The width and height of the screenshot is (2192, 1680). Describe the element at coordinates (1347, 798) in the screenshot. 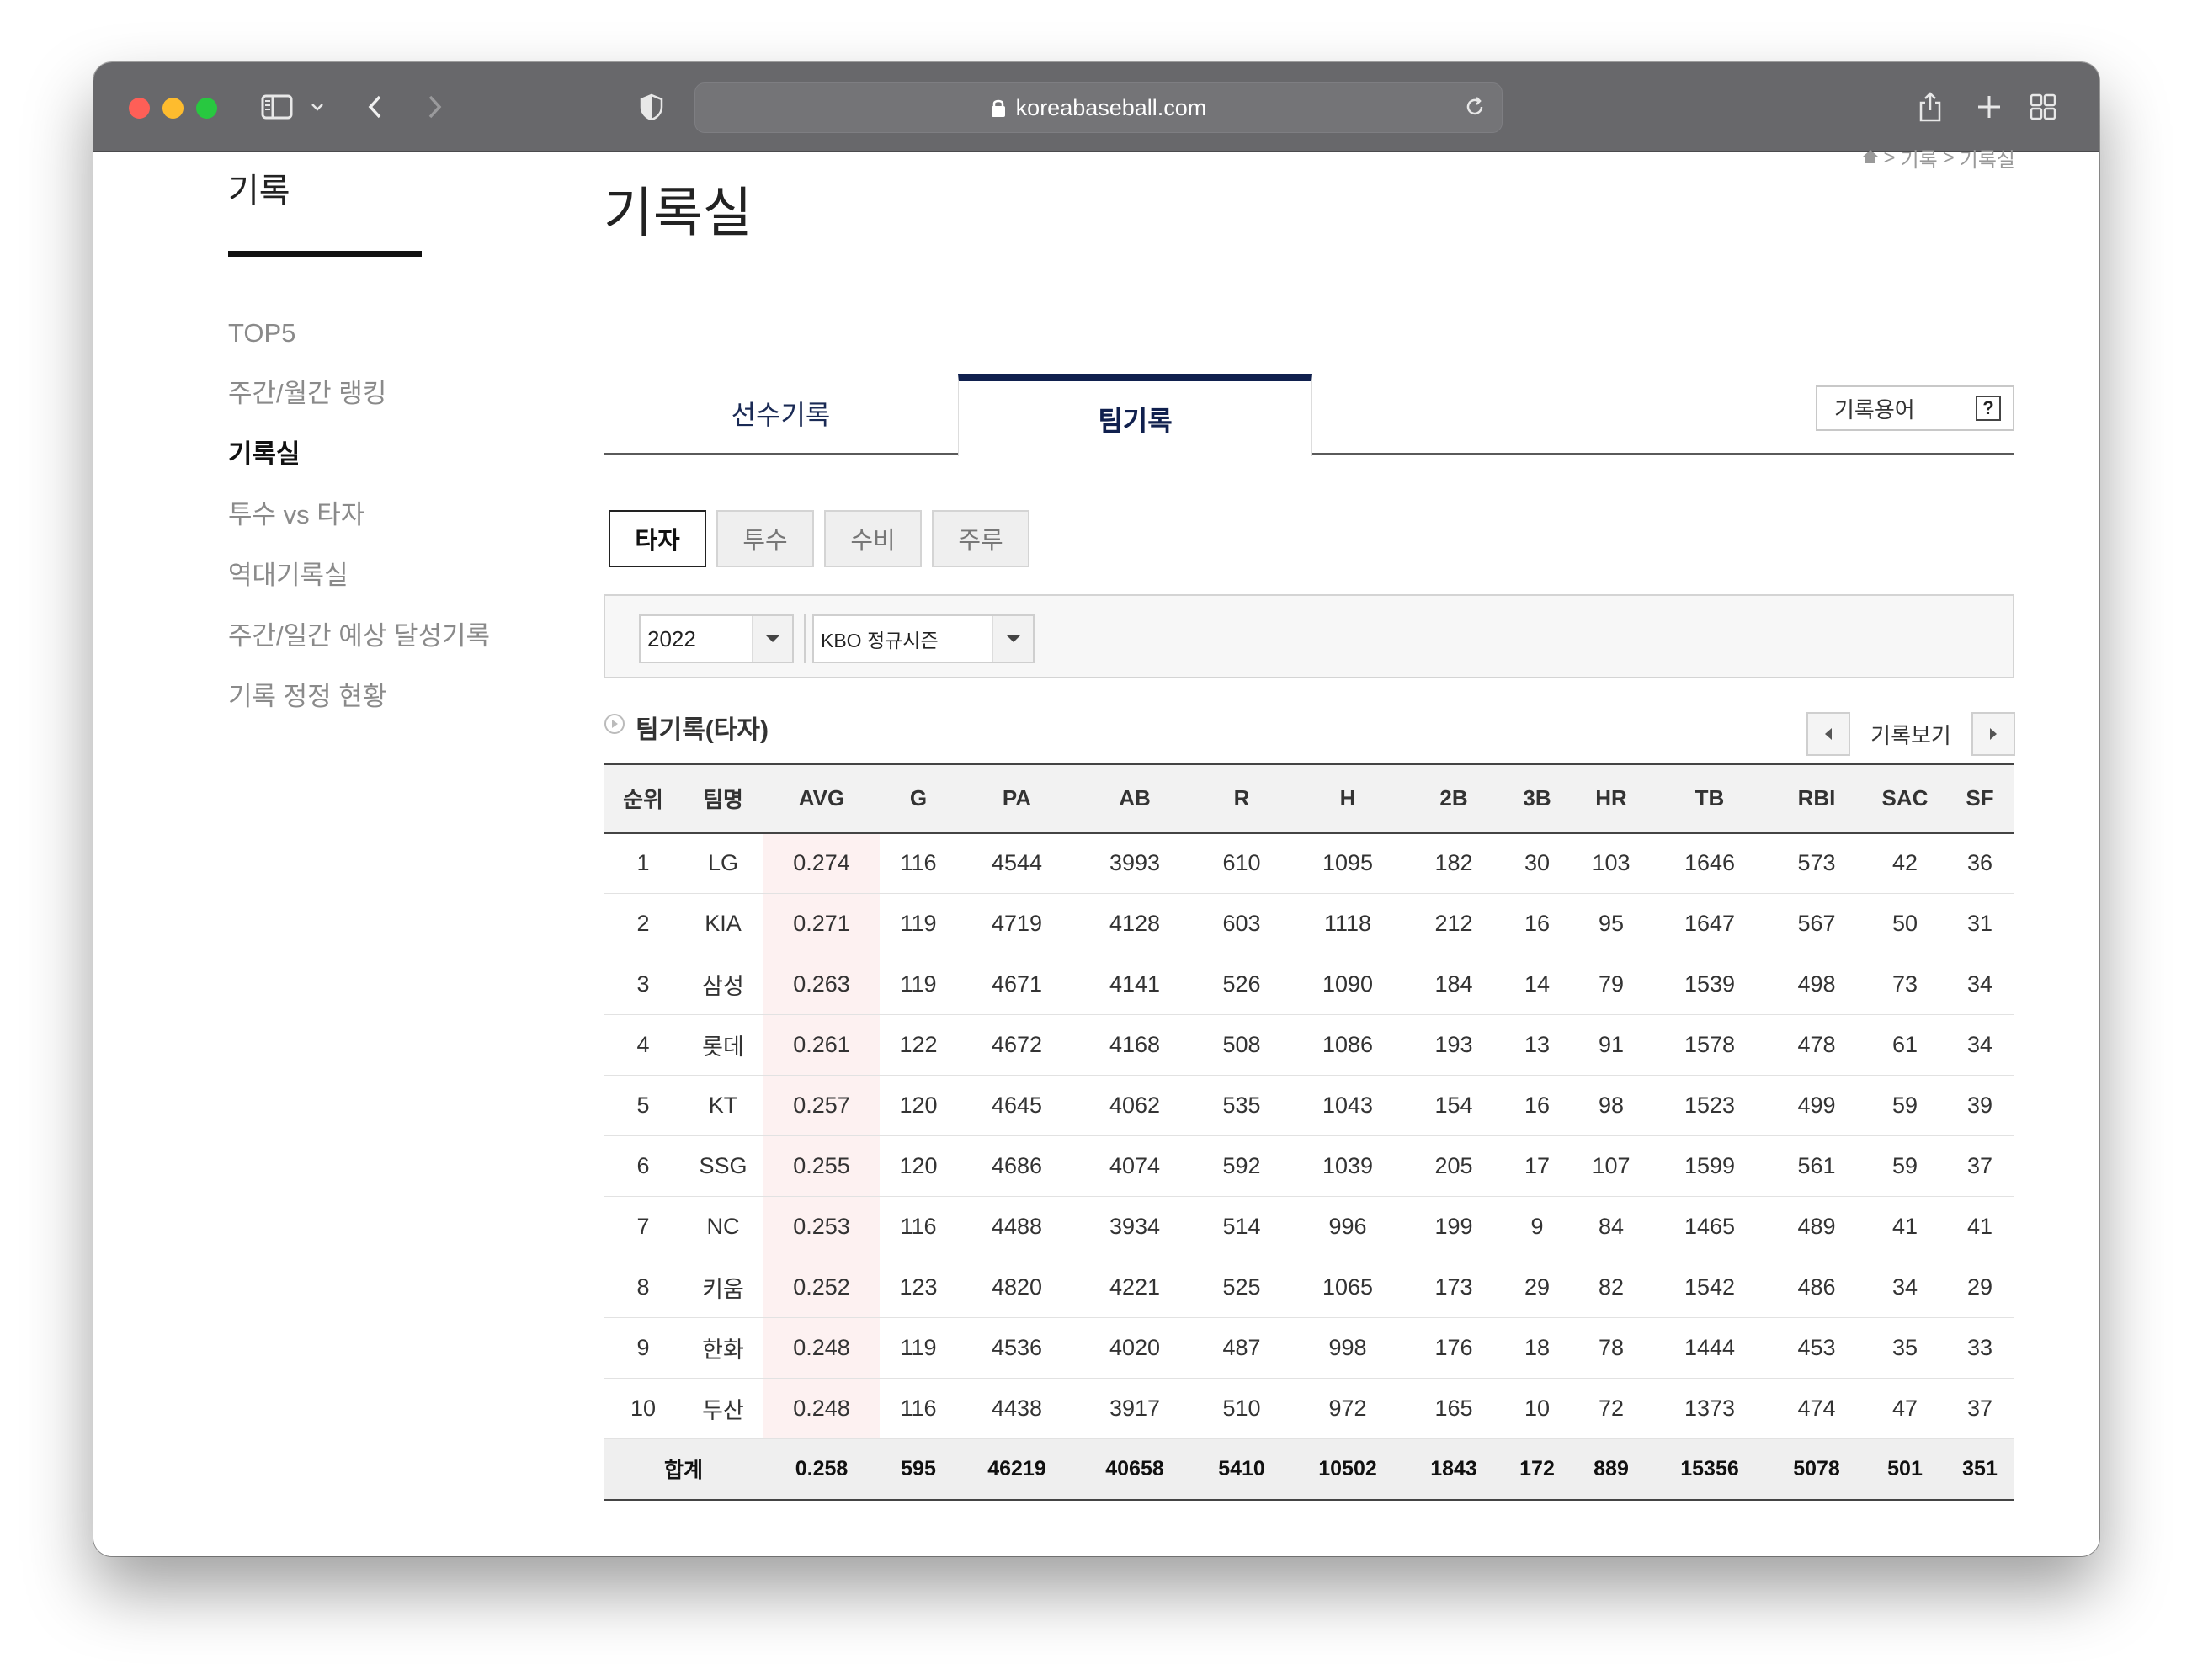

I see `column-header: H` at that location.